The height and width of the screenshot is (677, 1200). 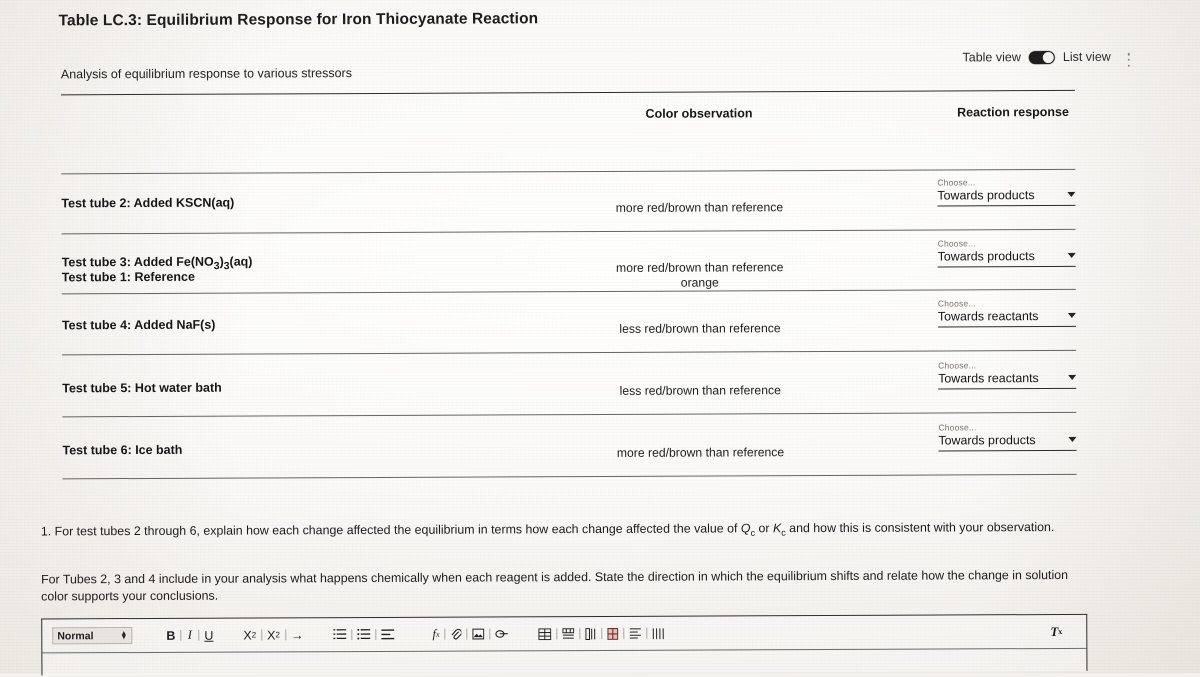 What do you see at coordinates (569, 476) in the screenshot?
I see `table-bottom-rule` at bounding box center [569, 476].